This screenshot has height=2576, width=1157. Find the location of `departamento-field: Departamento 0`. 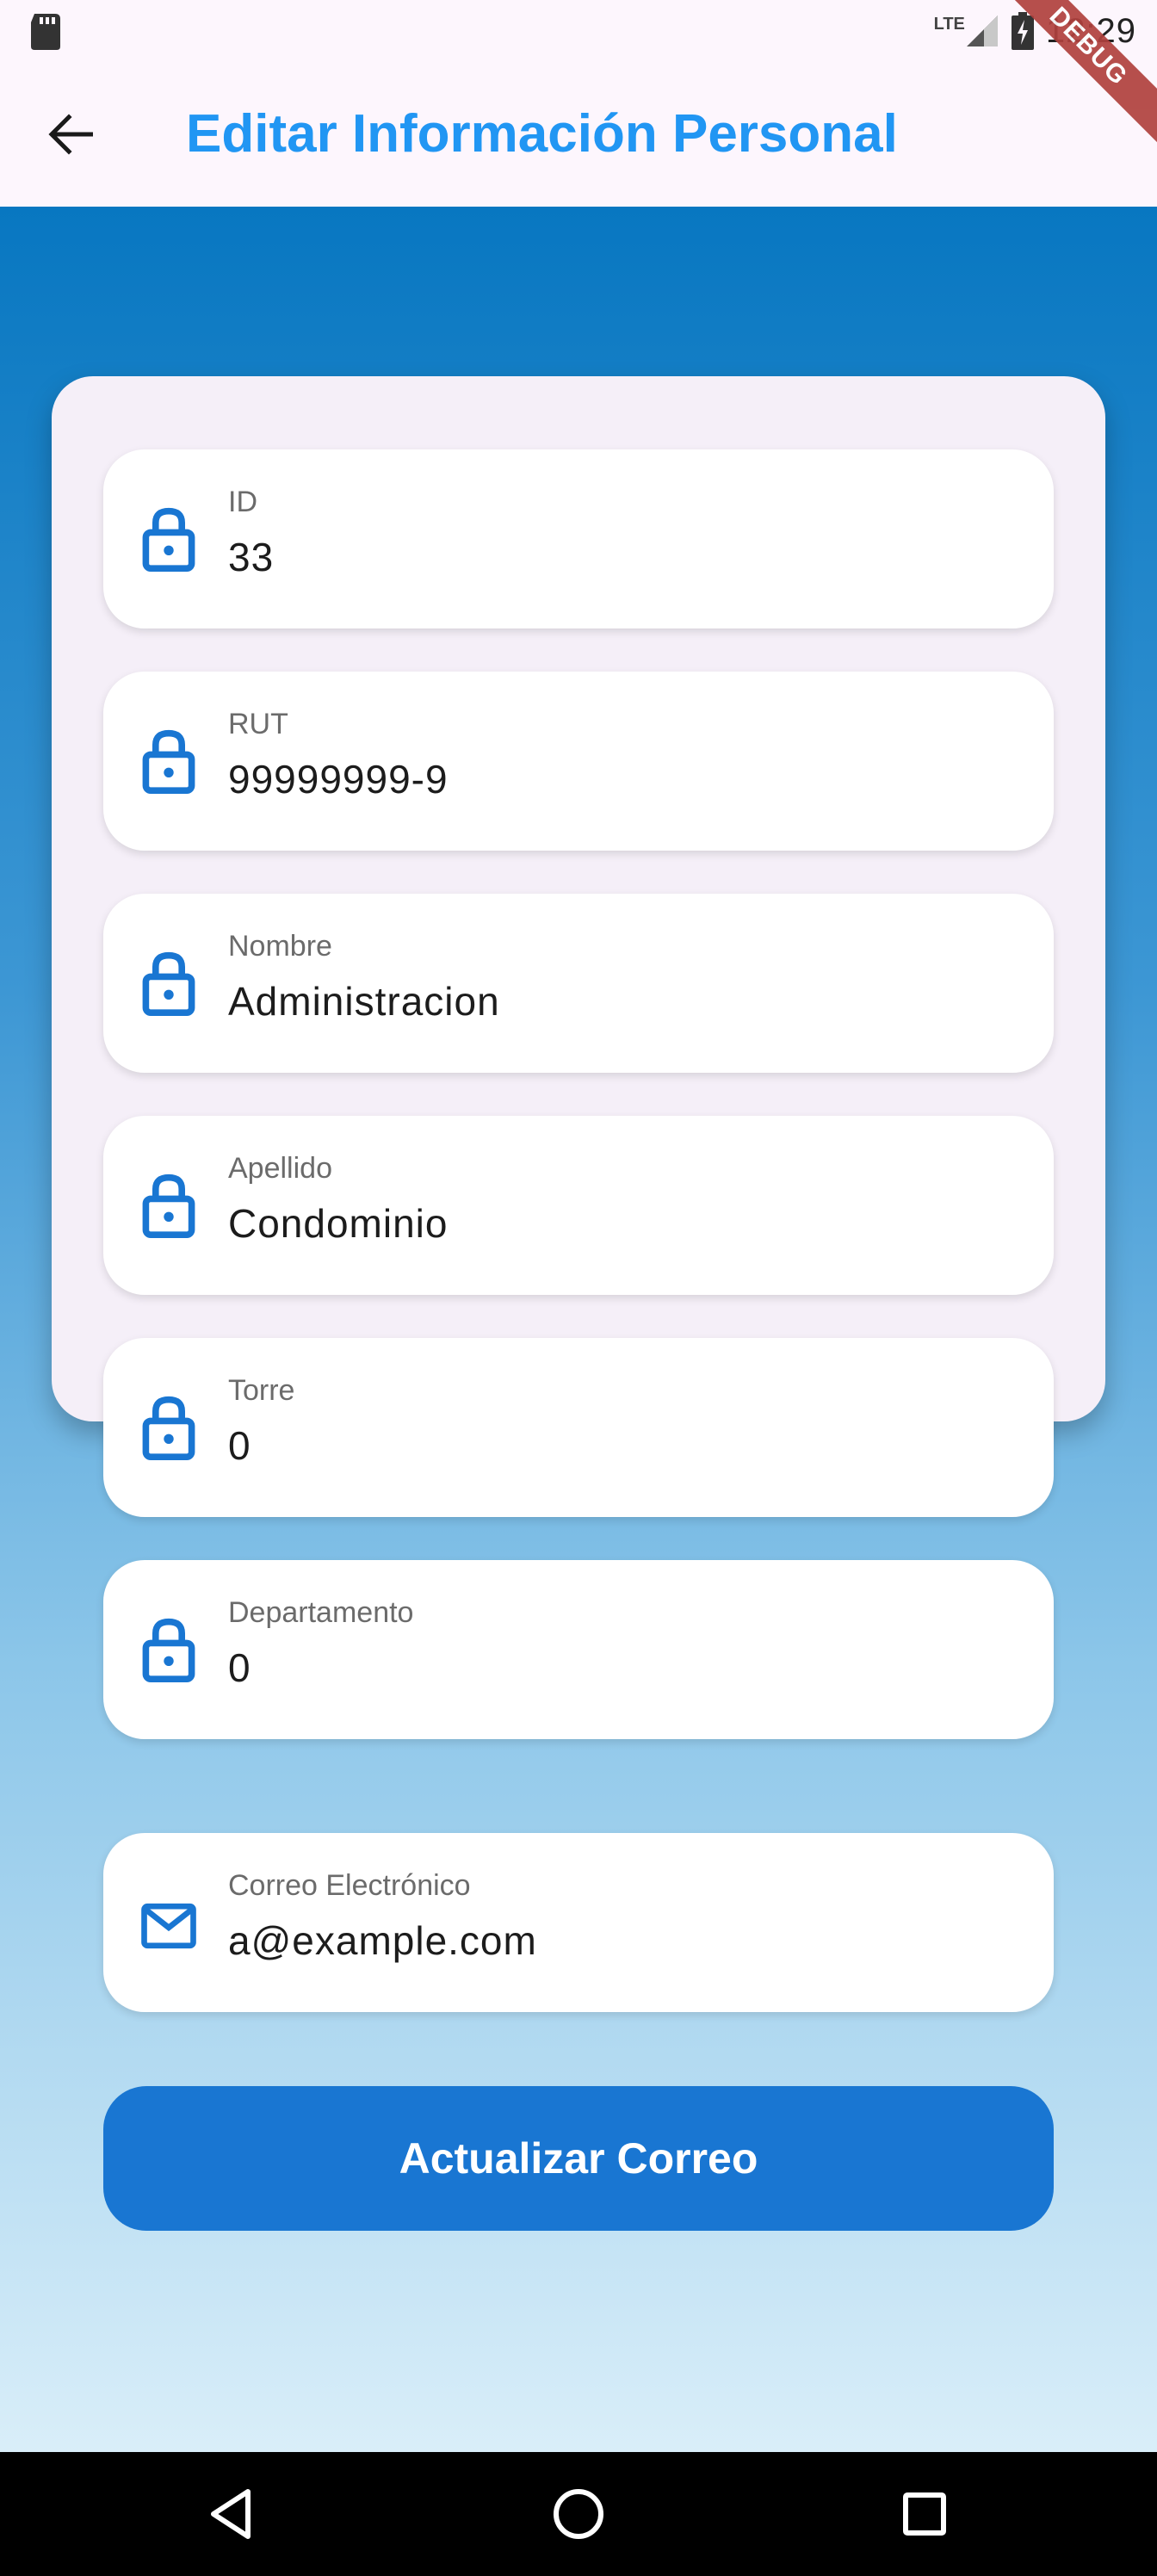

departamento-field: Departamento 0 is located at coordinates (579, 1650).